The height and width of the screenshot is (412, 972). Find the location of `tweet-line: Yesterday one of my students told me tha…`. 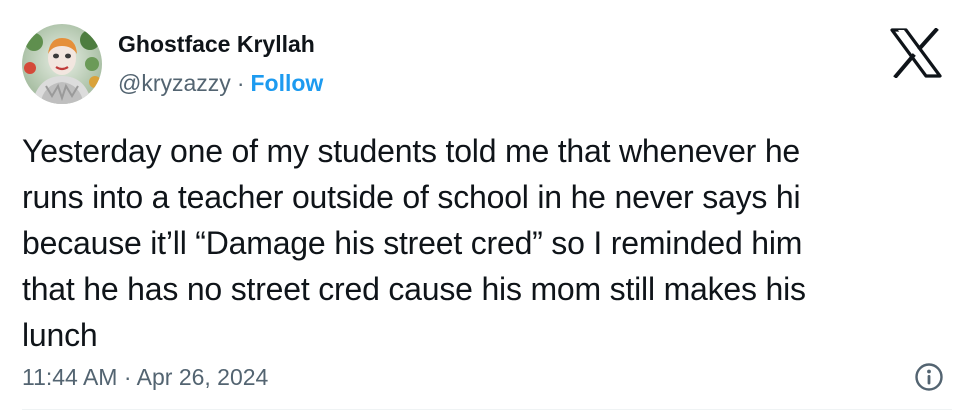

tweet-line: Yesterday one of my students told me tha… is located at coordinates (411, 151).